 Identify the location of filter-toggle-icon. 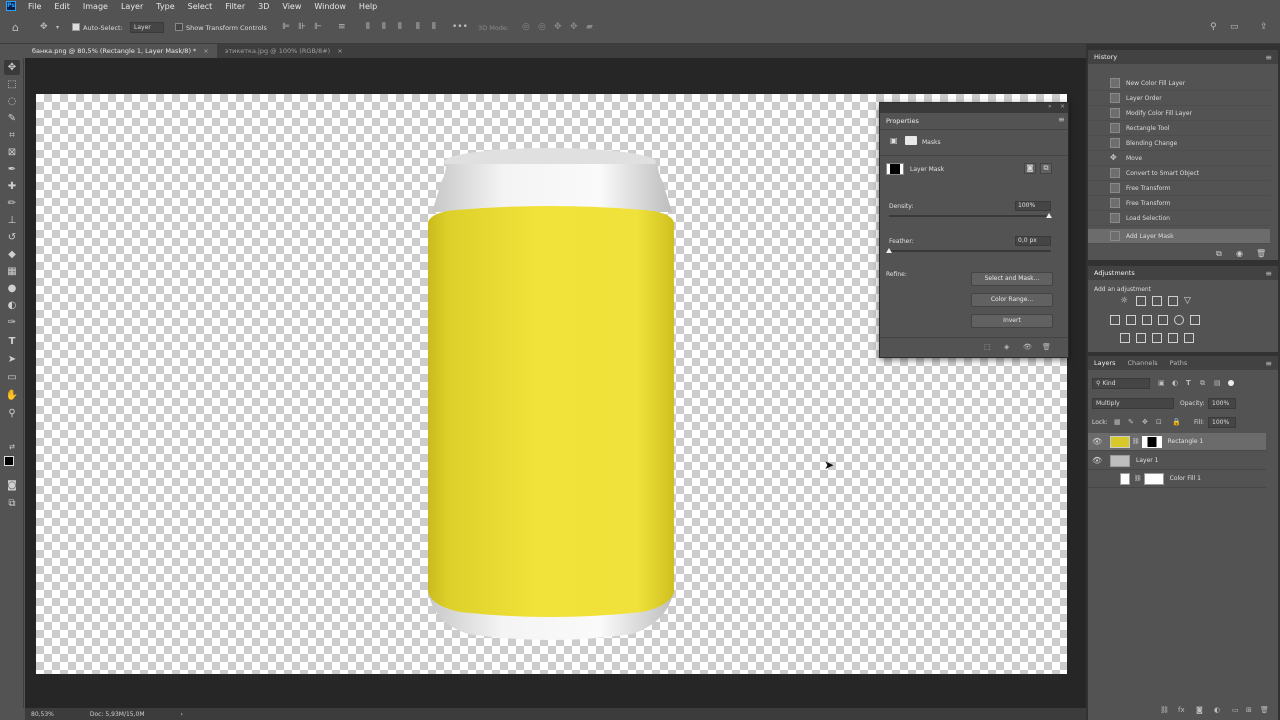
(1231, 383).